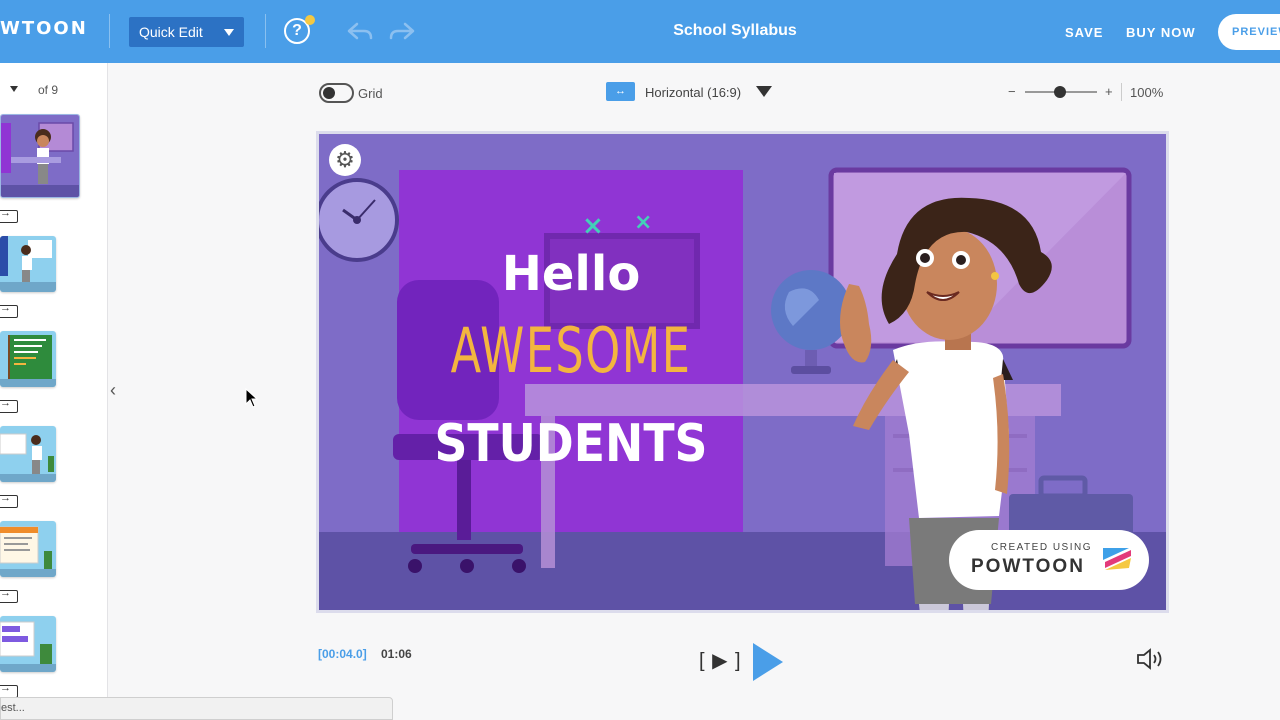 The image size is (1280, 720). What do you see at coordinates (620, 91) in the screenshot?
I see `horizontal-arrows-icon: ↔` at bounding box center [620, 91].